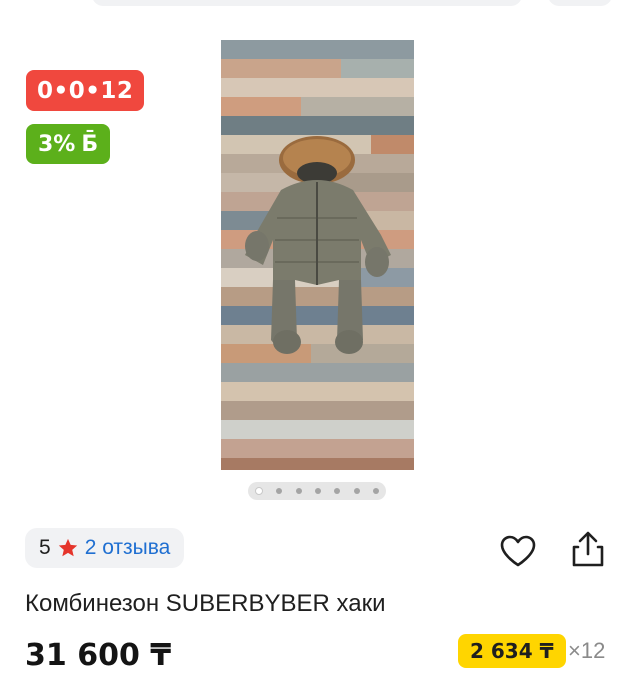 This screenshot has height=700, width=636. Describe the element at coordinates (67, 547) in the screenshot. I see `star-icon` at that location.